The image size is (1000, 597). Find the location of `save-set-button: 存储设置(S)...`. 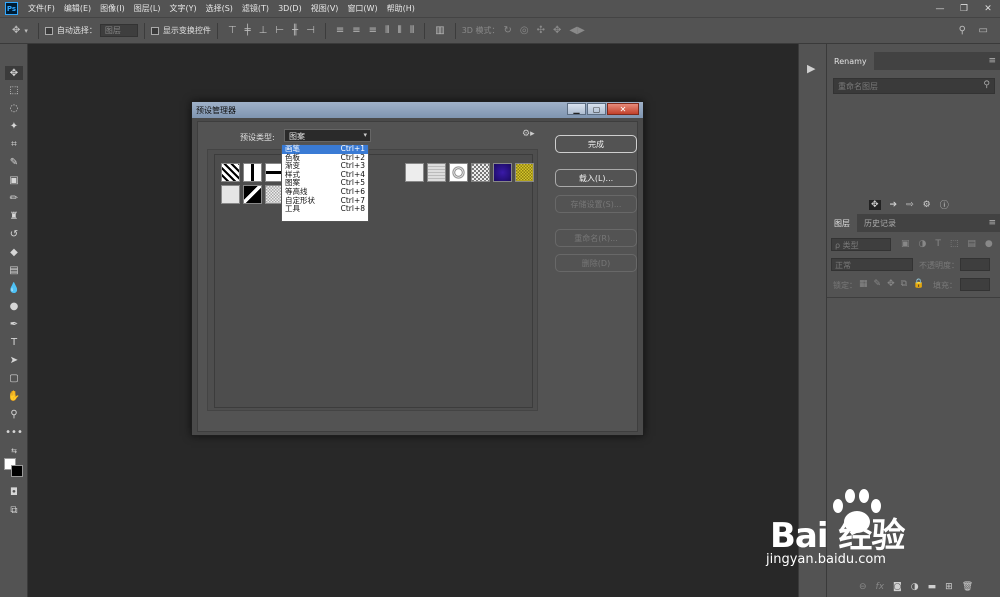

save-set-button: 存储设置(S)... is located at coordinates (596, 204).